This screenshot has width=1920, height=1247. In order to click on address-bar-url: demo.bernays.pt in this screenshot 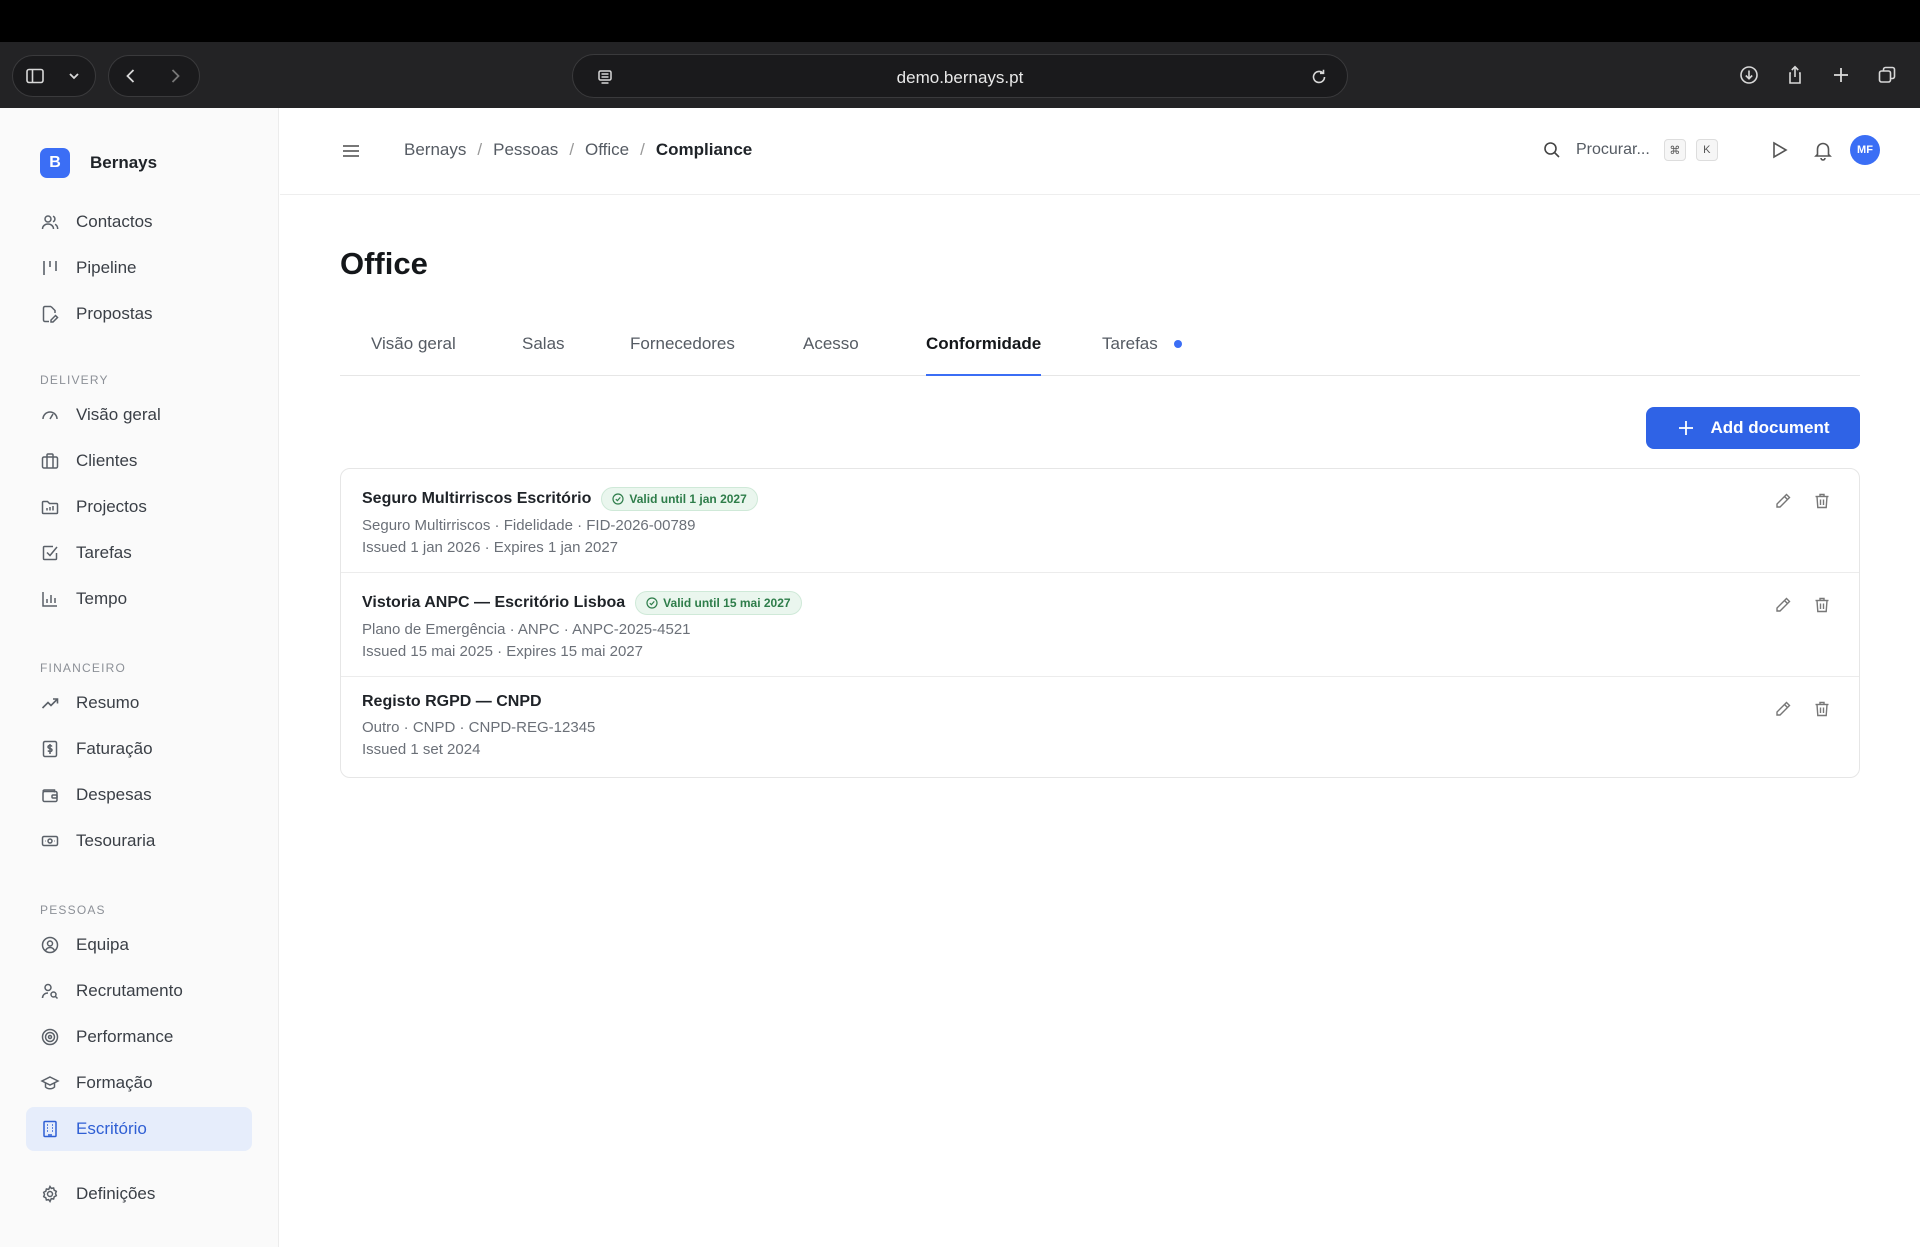, I will do `click(960, 77)`.